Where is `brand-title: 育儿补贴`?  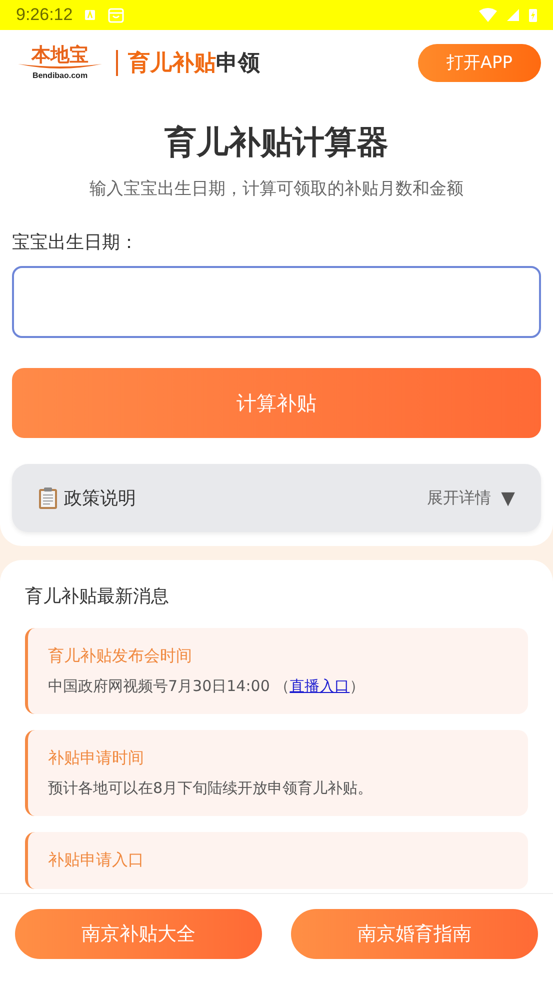
brand-title: 育儿补贴 is located at coordinates (172, 64).